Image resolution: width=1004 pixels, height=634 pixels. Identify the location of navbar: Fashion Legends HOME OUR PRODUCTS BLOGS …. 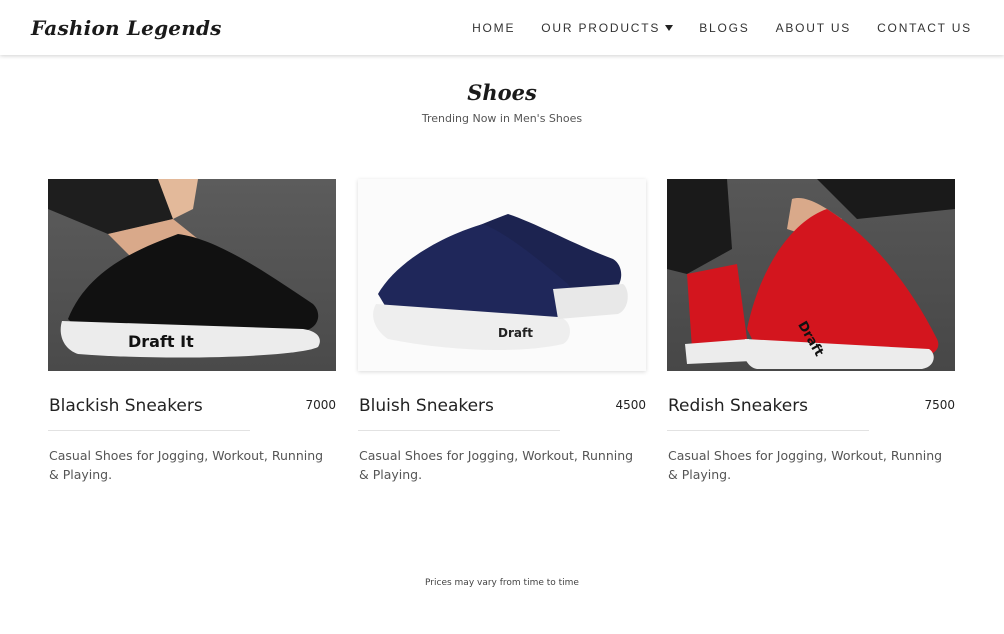
(502, 27).